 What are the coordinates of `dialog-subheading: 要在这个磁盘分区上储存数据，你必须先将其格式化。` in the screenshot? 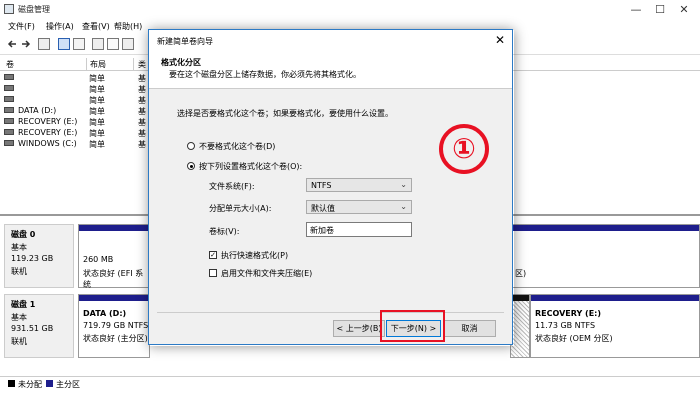 It's located at (265, 74).